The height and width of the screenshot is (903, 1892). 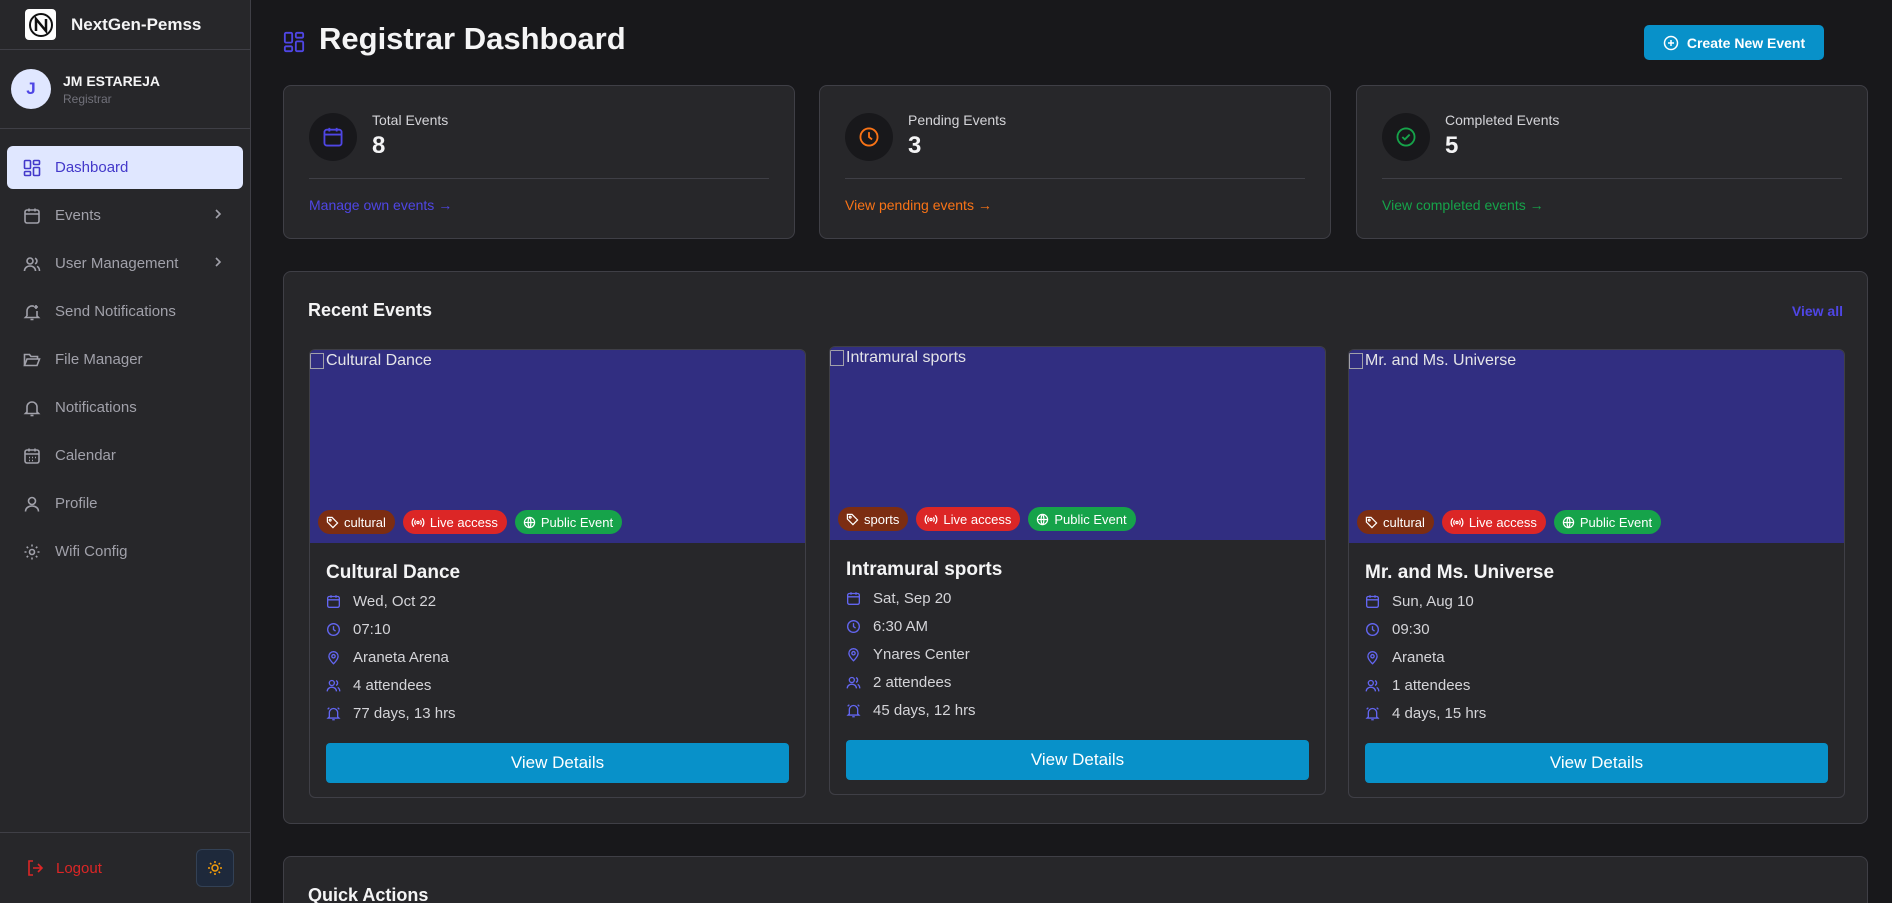 I want to click on image-alt-text: Mr. and Ms. Universe, so click(x=1432, y=361).